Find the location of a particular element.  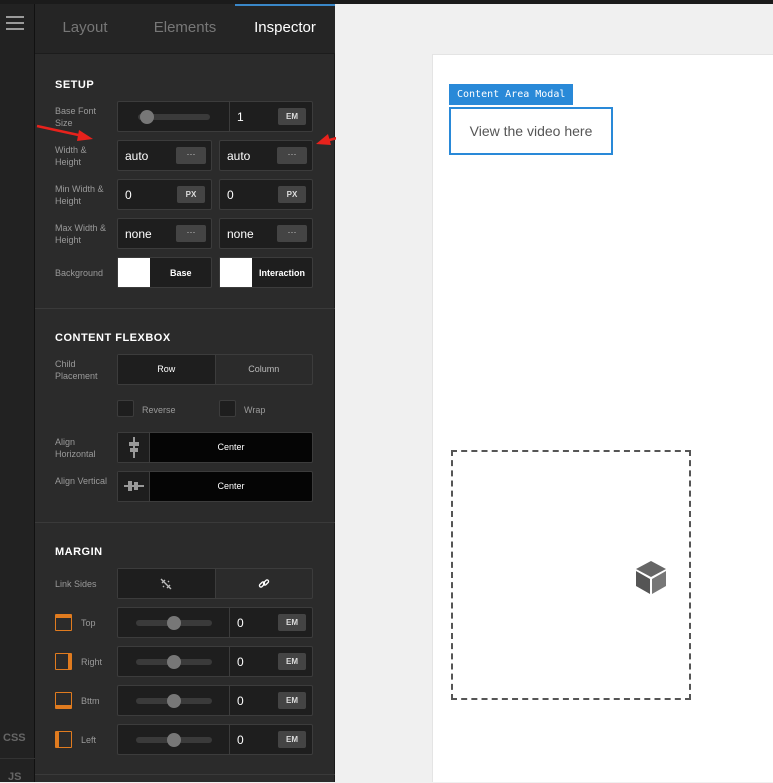

min-height-unit-button: PX is located at coordinates (292, 194).